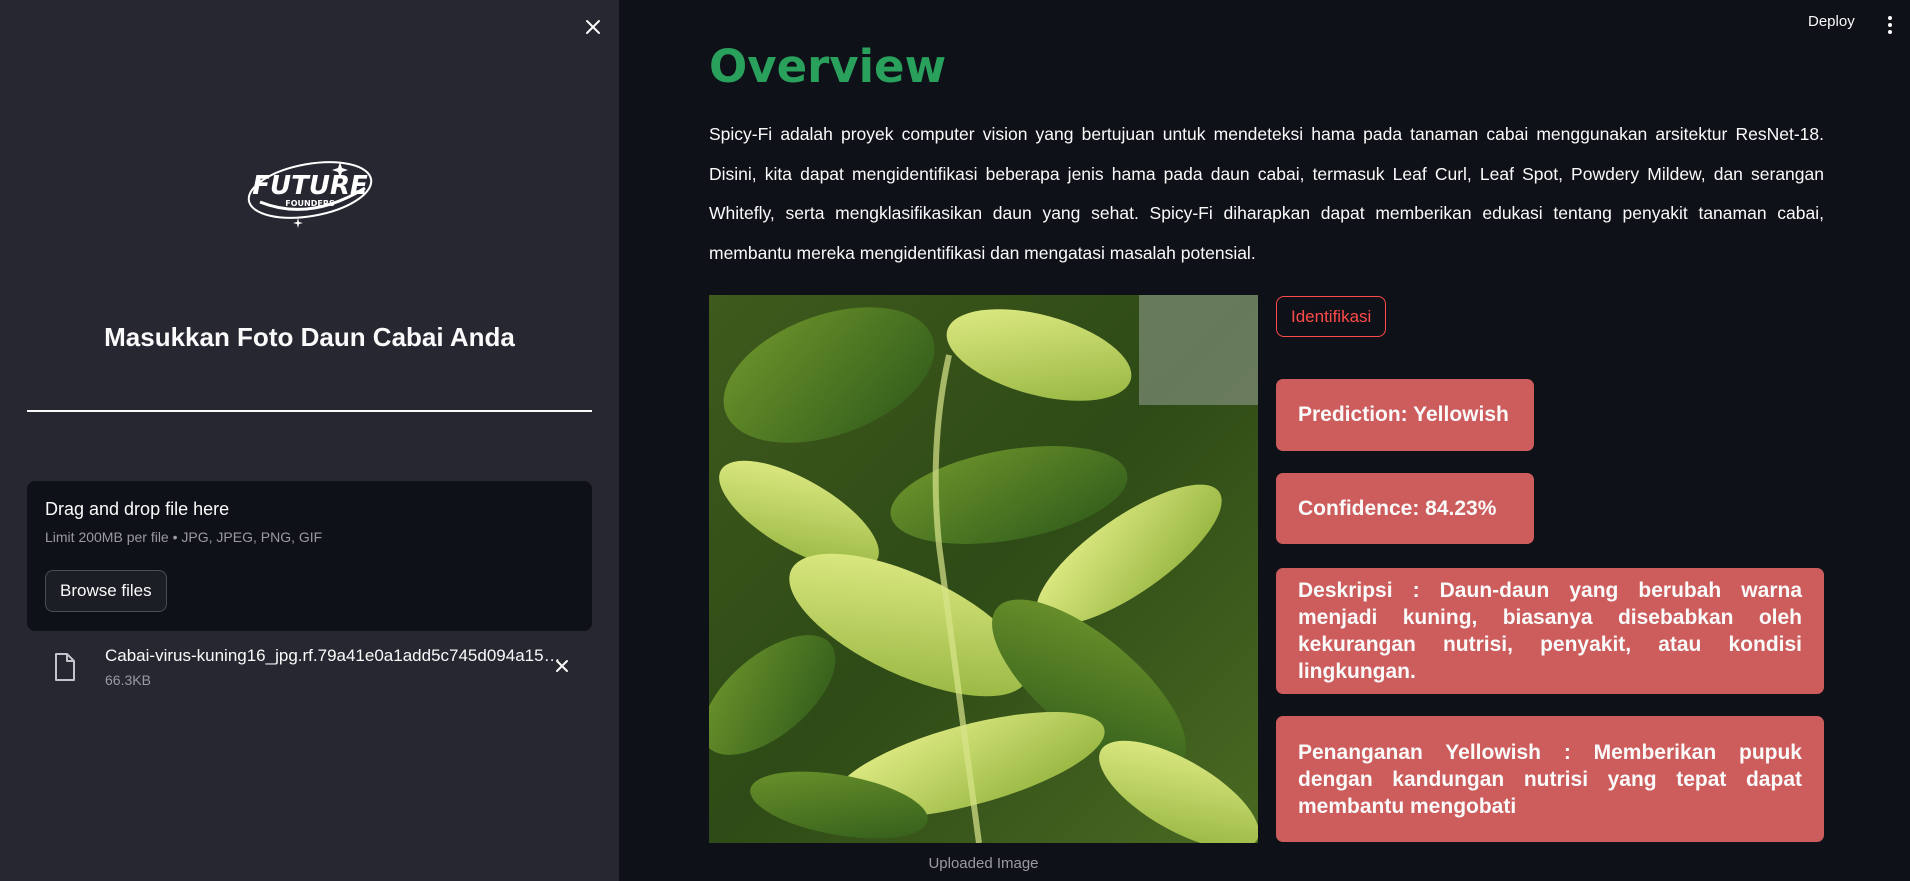 The image size is (1910, 881). Describe the element at coordinates (309, 411) in the screenshot. I see `sidebar-divider` at that location.